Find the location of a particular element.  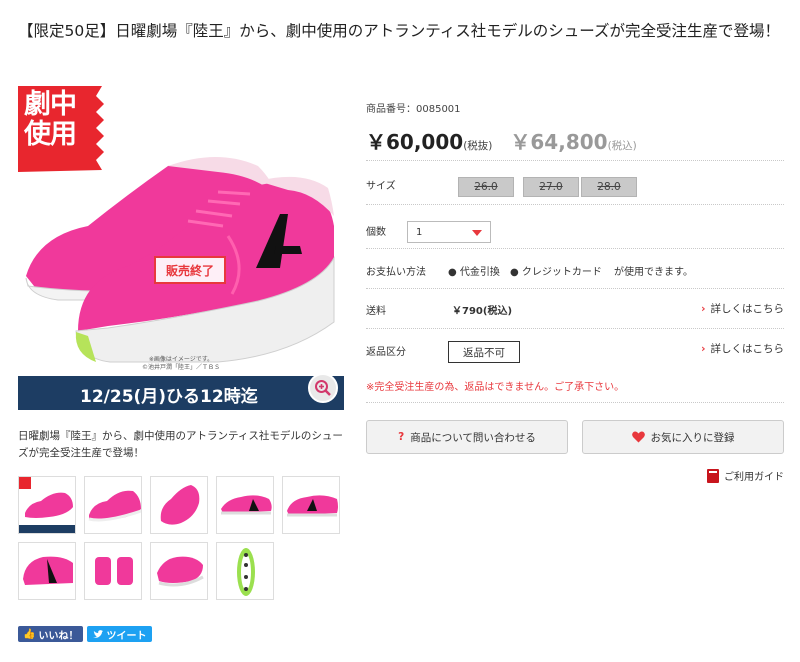

inquiry-label: 商品について問い合わせる is located at coordinates (473, 437).